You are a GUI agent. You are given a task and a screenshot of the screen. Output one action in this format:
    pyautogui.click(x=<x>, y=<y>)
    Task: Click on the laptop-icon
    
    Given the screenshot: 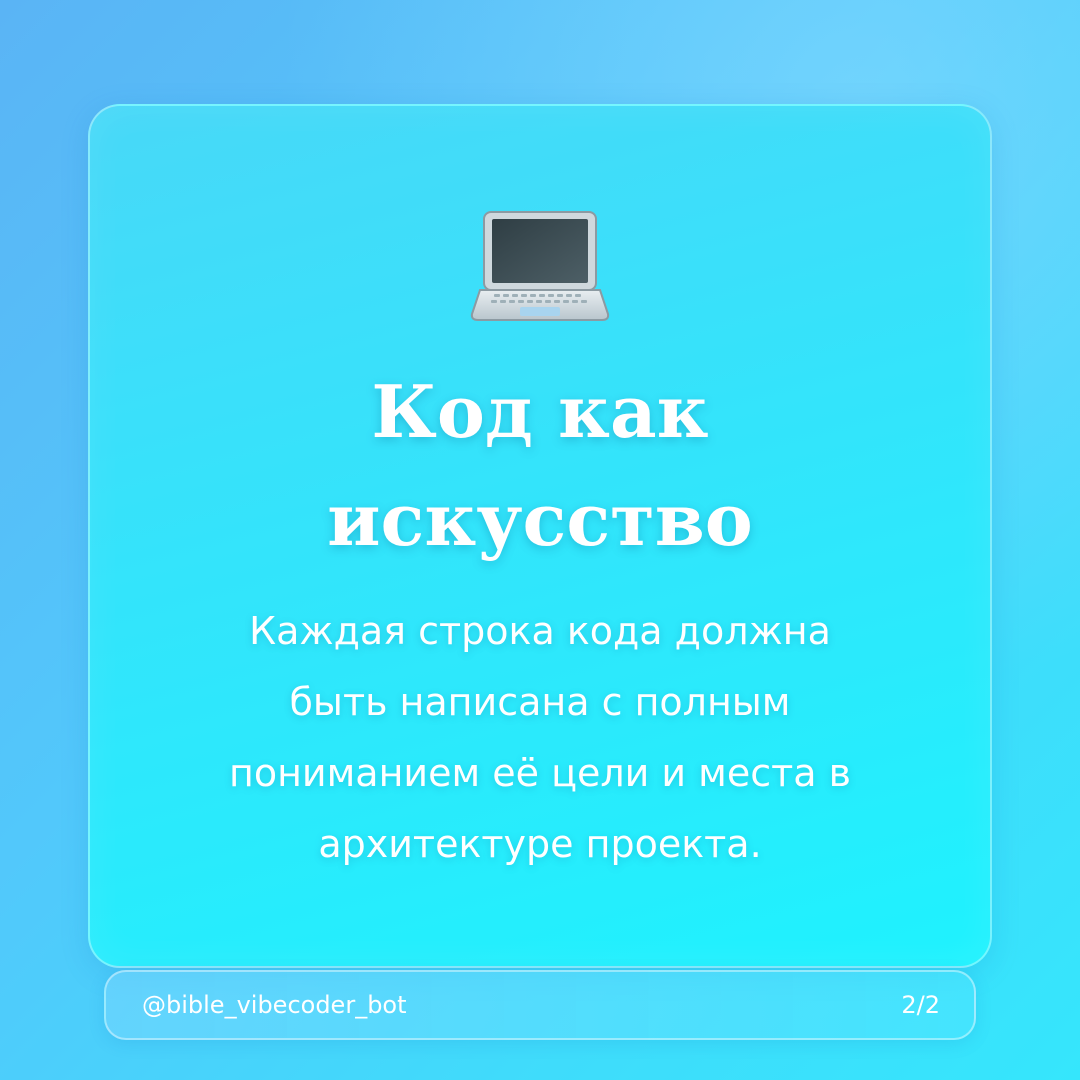 What is the action you would take?
    pyautogui.click(x=540, y=266)
    